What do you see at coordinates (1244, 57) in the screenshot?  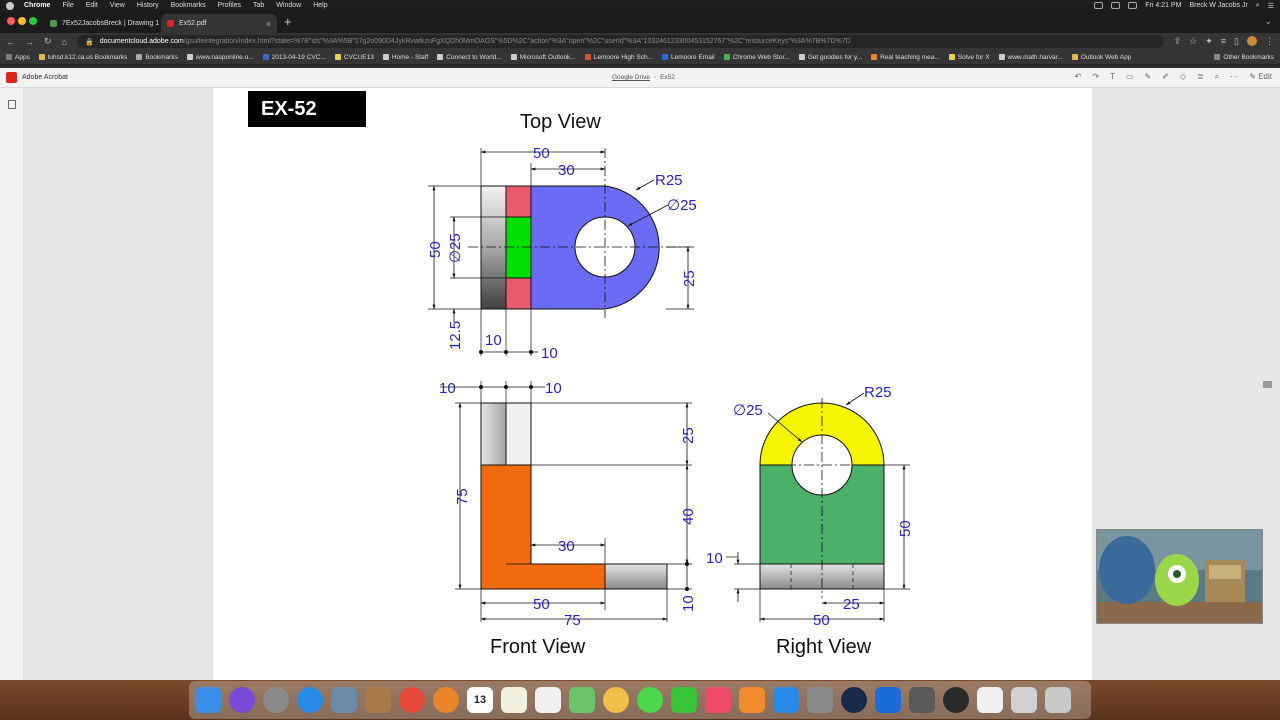 I see `other-bookmarks: Other Bookmarks` at bounding box center [1244, 57].